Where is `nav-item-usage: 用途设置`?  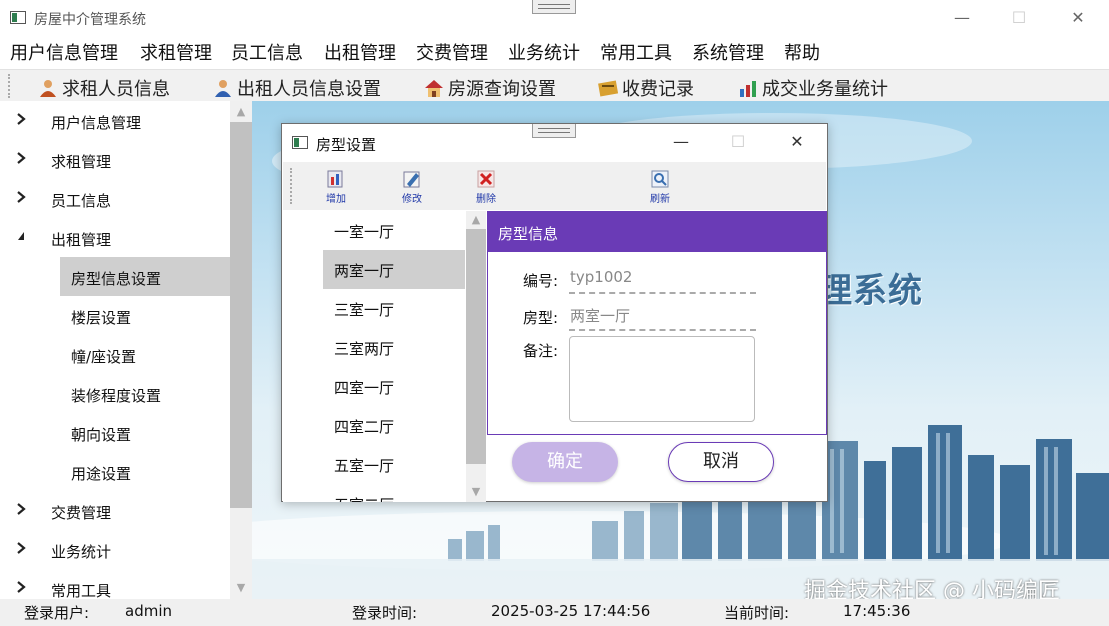 nav-item-usage: 用途设置 is located at coordinates (145, 471).